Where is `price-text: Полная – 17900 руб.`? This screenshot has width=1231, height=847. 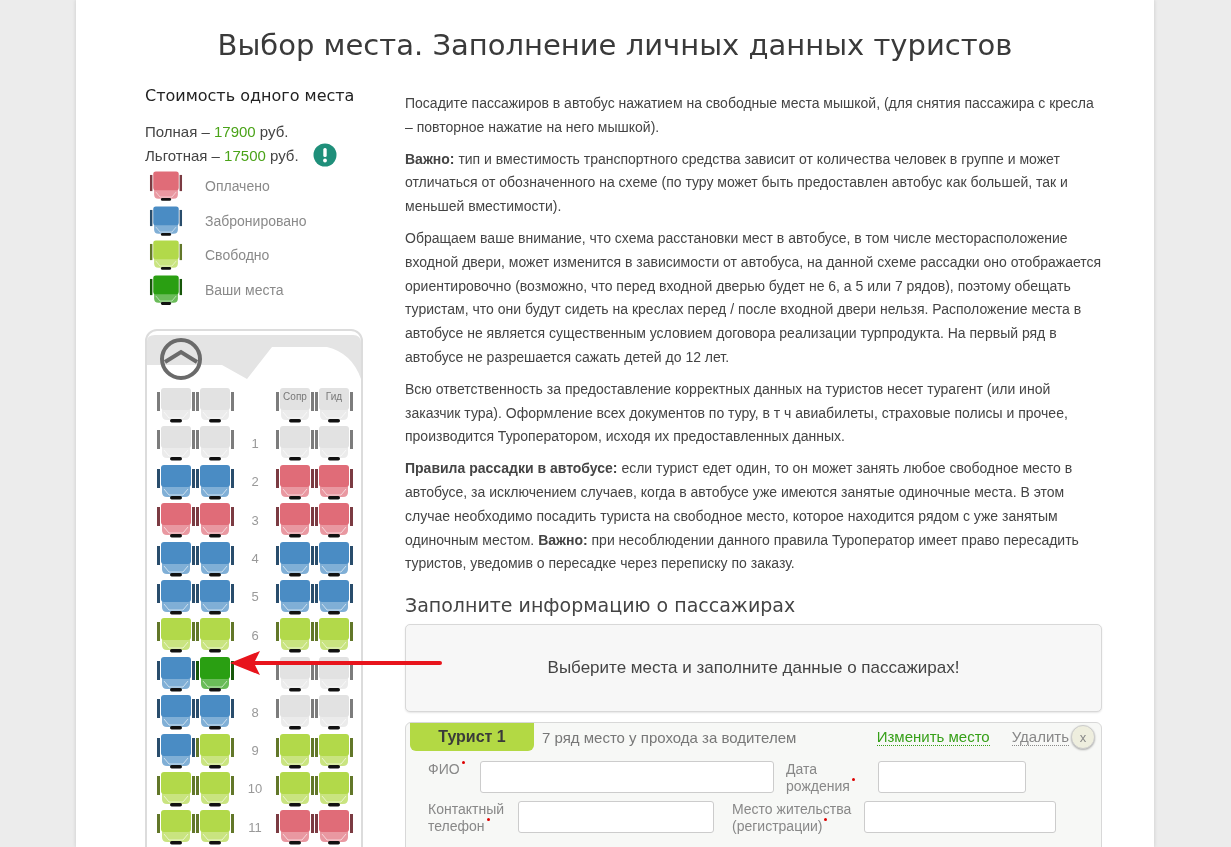
price-text: Полная – 17900 руб. is located at coordinates (217, 131).